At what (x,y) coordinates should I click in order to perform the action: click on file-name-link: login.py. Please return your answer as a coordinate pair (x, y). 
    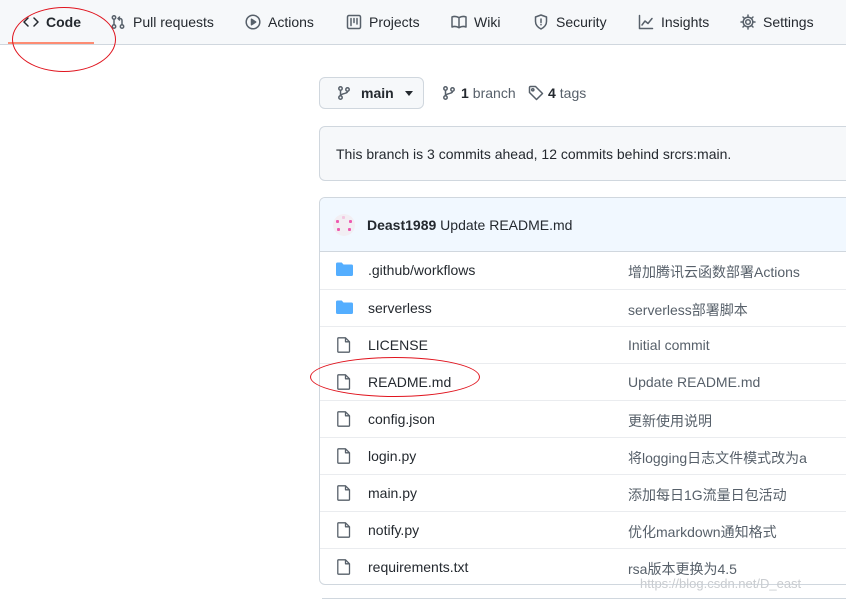
    Looking at the image, I should click on (392, 456).